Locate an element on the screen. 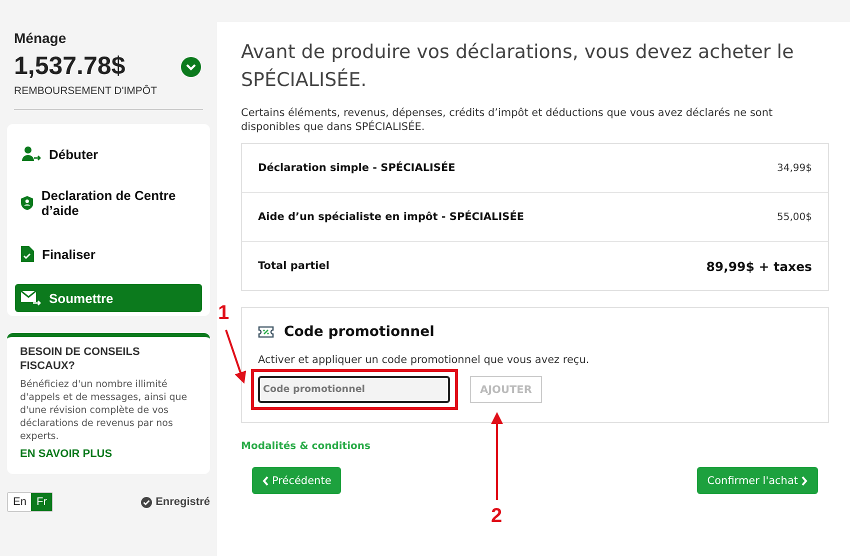 The height and width of the screenshot is (556, 850). terms-link: Modalités & conditions is located at coordinates (305, 446).